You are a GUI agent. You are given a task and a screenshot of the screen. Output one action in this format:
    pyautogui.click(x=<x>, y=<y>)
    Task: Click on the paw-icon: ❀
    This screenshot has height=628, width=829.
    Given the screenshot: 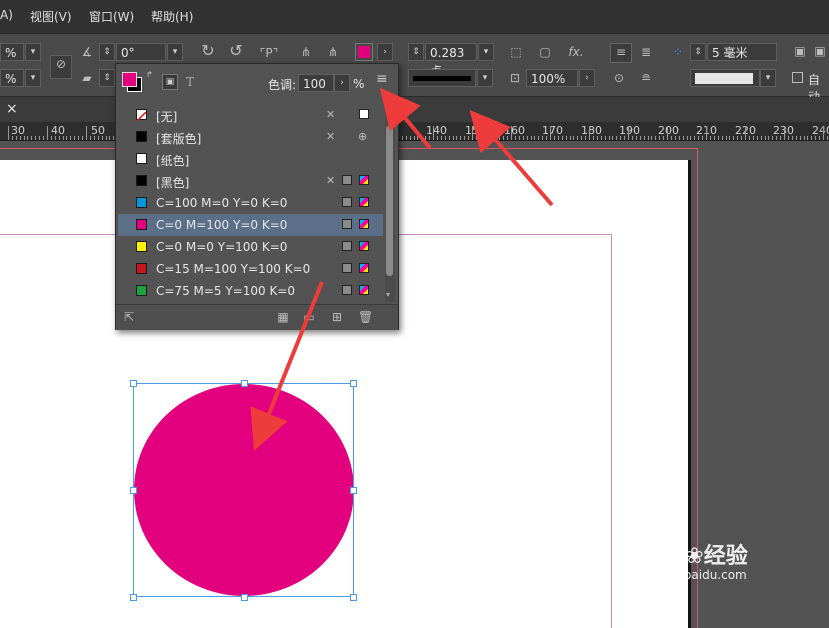 What is the action you would take?
    pyautogui.click(x=694, y=556)
    